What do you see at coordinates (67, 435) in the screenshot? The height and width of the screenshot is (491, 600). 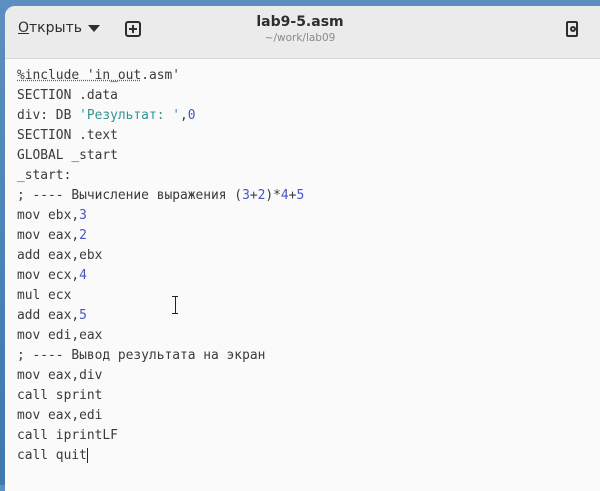 I see `code-token: call iprintLF` at bounding box center [67, 435].